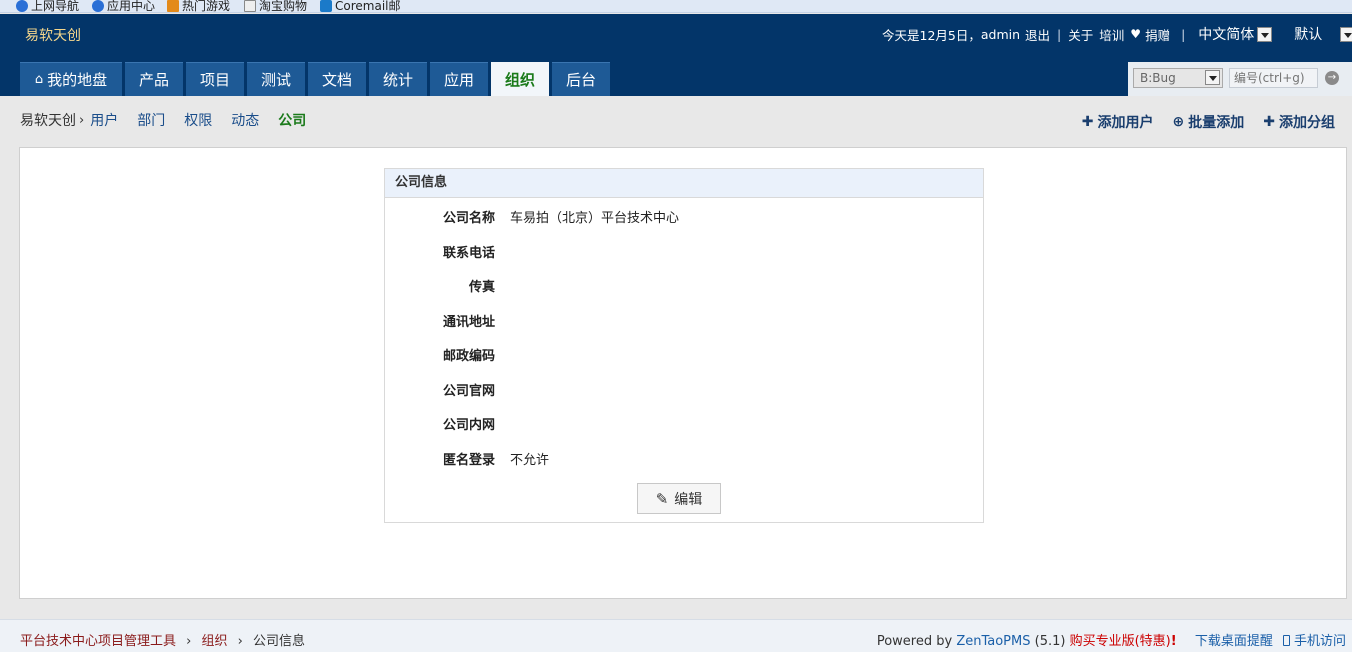 This screenshot has height=652, width=1352. I want to click on favorite-link-nav: 上网导航, so click(47, 6).